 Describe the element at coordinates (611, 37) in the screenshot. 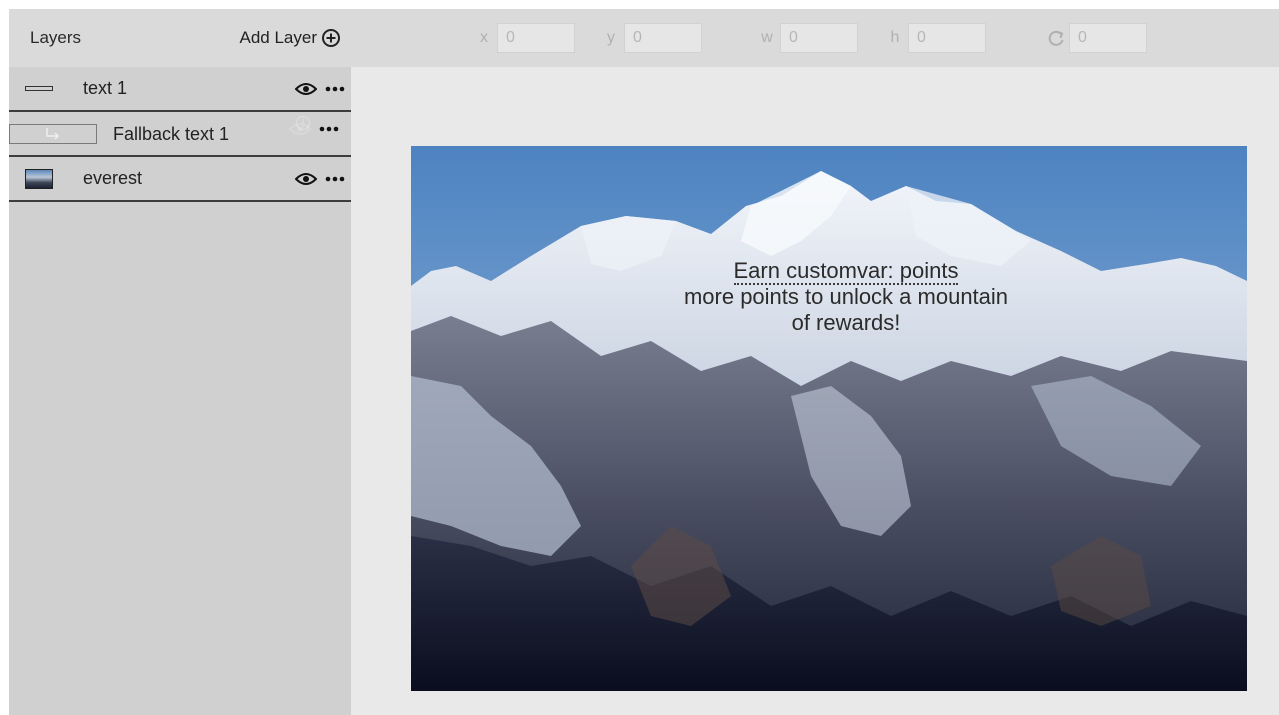

I see `y-label: y` at that location.